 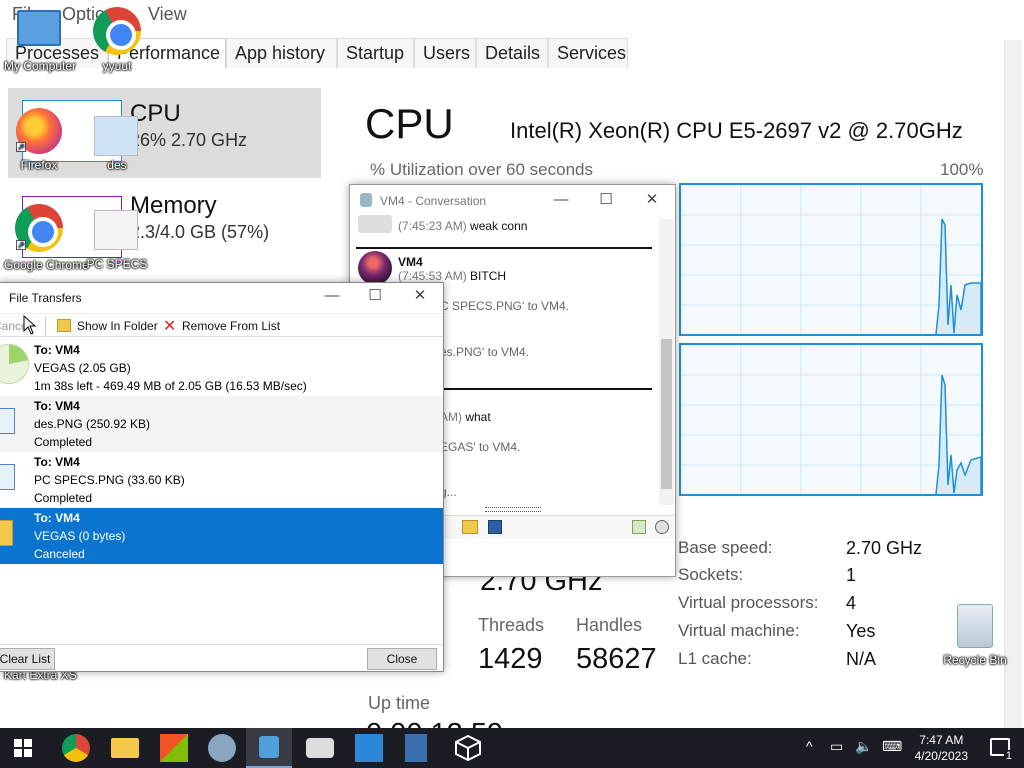 What do you see at coordinates (39, 140) in the screenshot?
I see `desktop-icon-firefox: ↗ Firefox` at bounding box center [39, 140].